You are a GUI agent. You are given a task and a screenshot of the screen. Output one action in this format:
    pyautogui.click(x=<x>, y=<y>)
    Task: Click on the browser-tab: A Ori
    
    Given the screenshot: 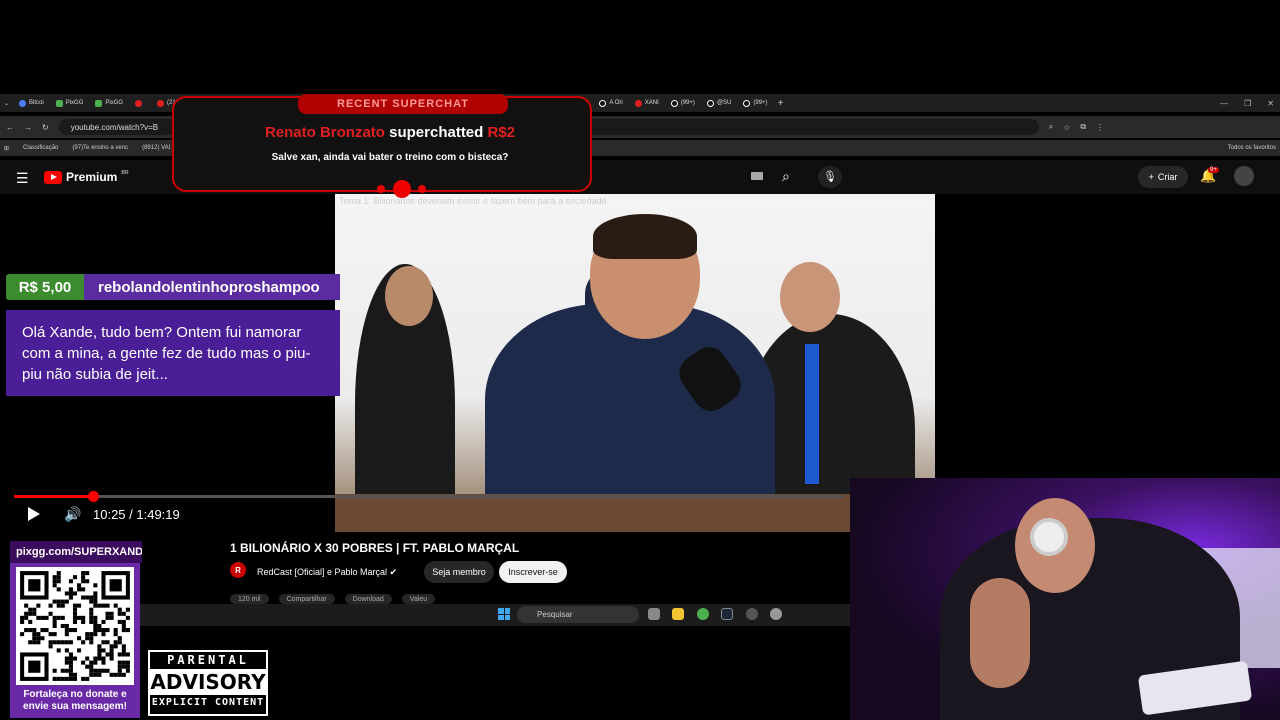 What is the action you would take?
    pyautogui.click(x=610, y=103)
    